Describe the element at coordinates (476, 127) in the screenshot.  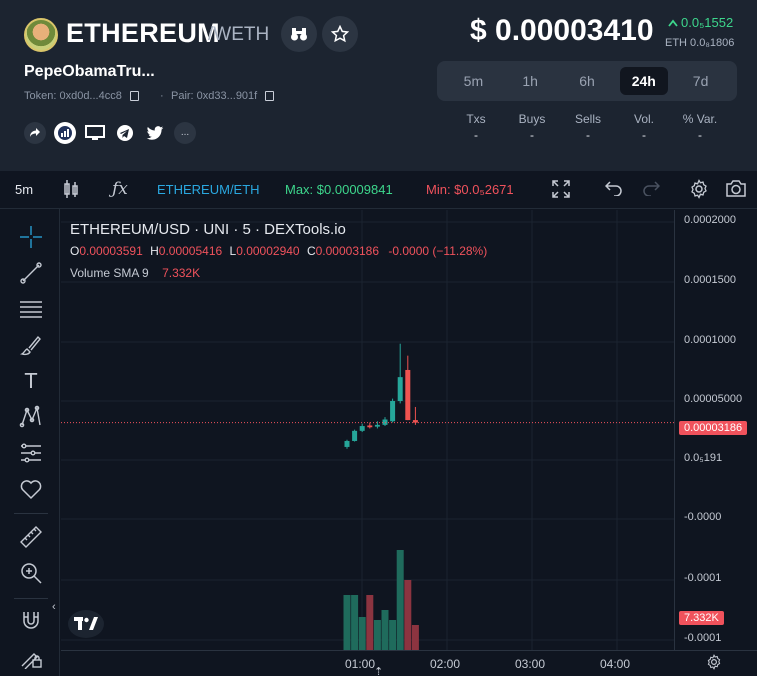
I see `stat-0: Txs -` at that location.